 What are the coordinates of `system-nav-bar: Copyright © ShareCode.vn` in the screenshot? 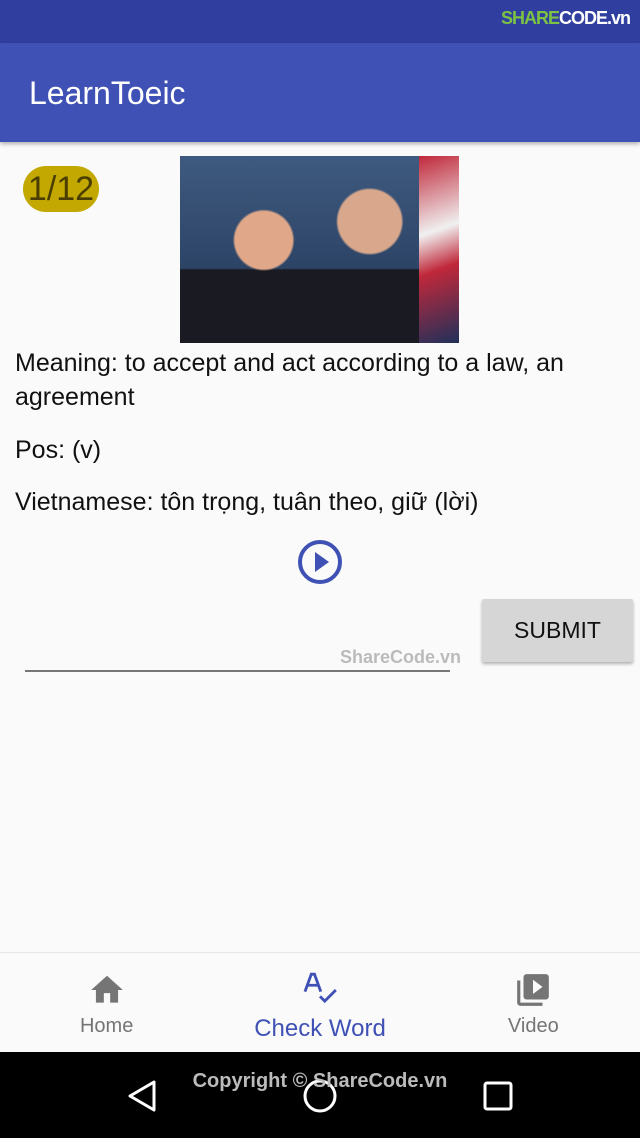 It's located at (320, 1095).